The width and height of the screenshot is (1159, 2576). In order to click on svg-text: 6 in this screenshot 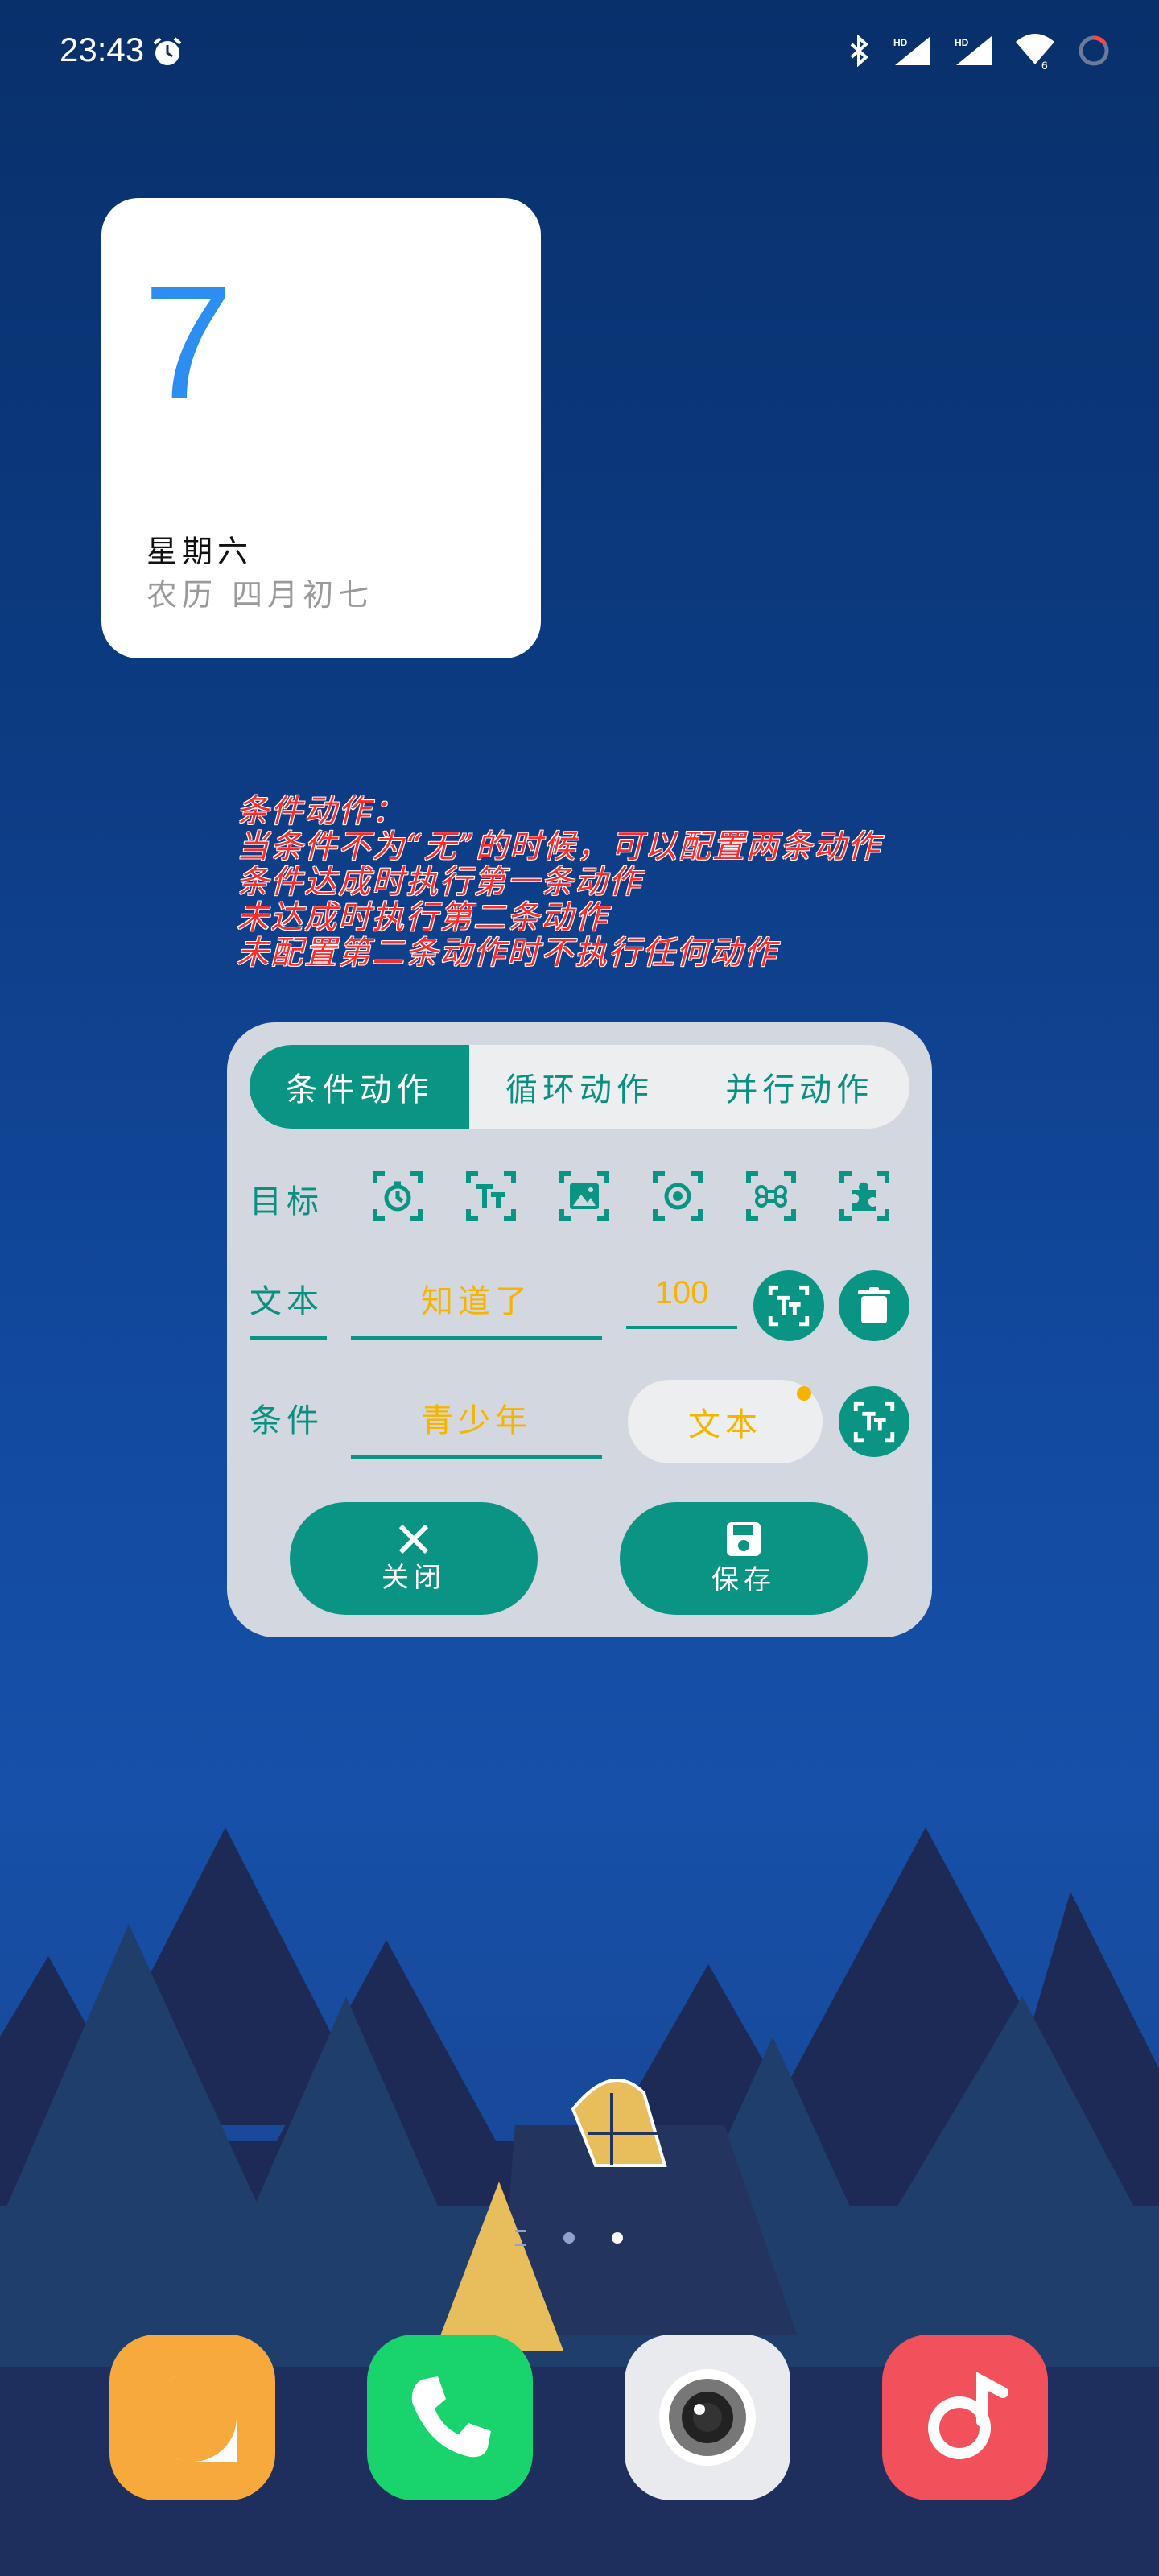, I will do `click(1044, 64)`.